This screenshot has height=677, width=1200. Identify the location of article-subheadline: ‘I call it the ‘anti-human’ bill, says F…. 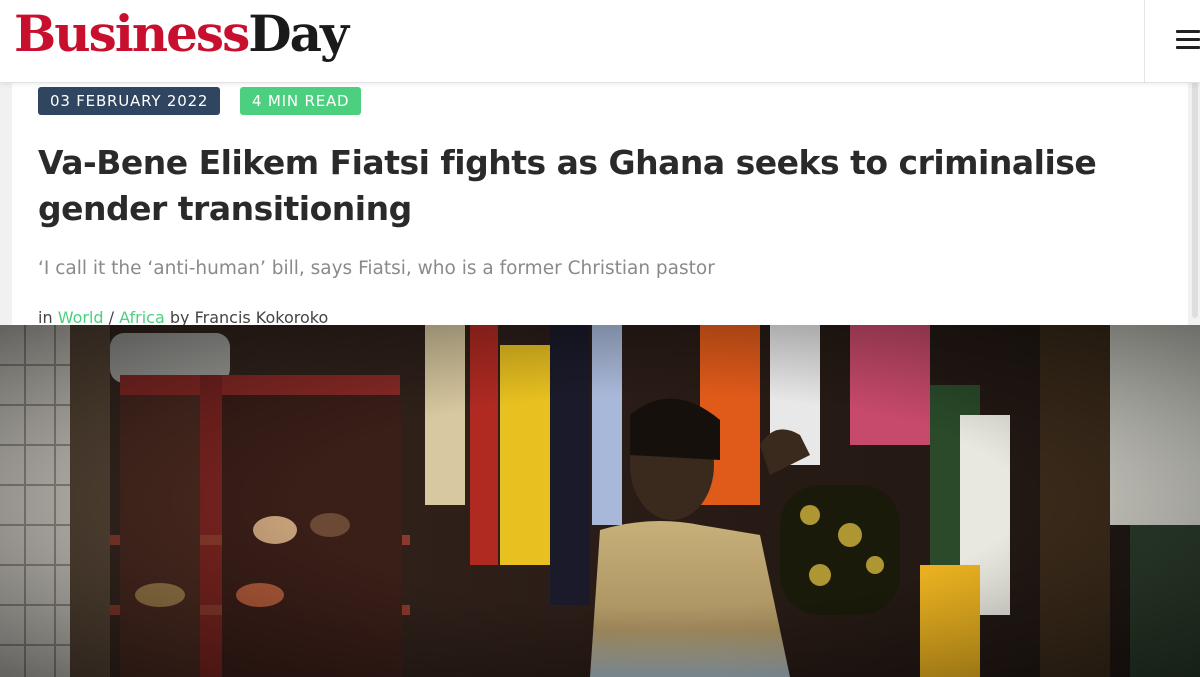
(376, 268).